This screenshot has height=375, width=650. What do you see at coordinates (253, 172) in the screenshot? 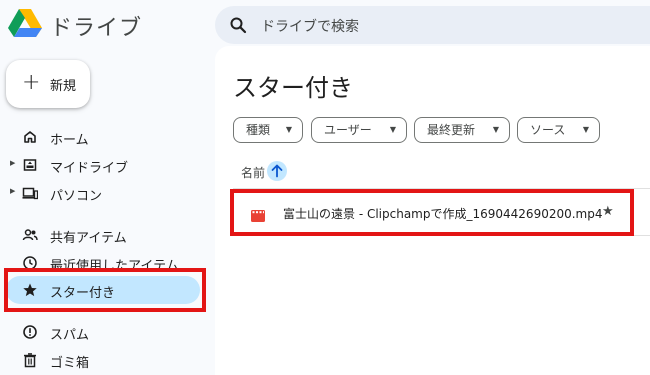
I see `column-header-name: 名前` at bounding box center [253, 172].